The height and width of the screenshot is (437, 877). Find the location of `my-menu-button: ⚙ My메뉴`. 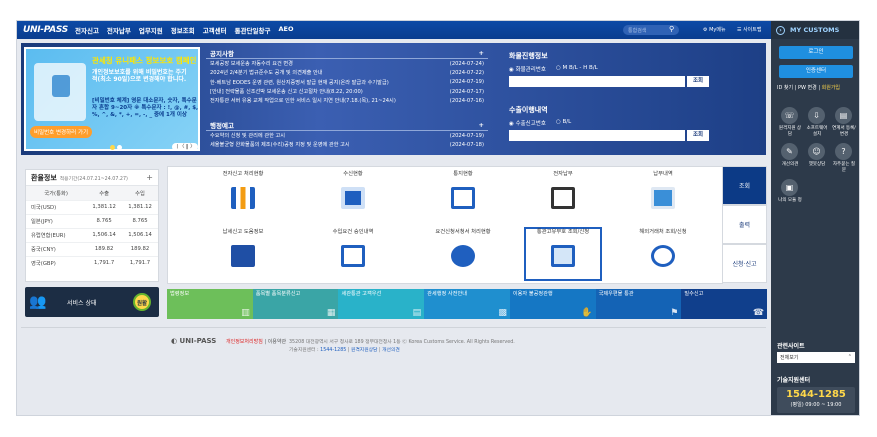

my-menu-button: ⚙ My메뉴 is located at coordinates (714, 29).